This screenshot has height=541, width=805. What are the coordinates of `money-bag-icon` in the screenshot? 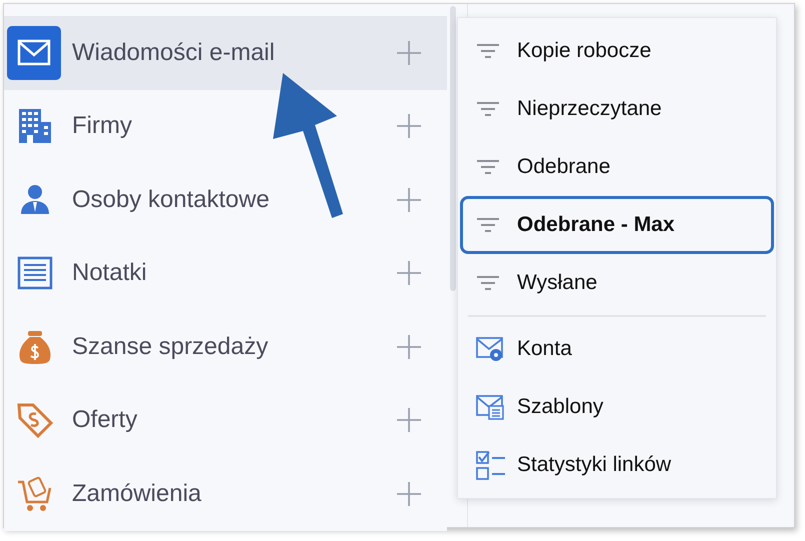 It's located at (35, 346).